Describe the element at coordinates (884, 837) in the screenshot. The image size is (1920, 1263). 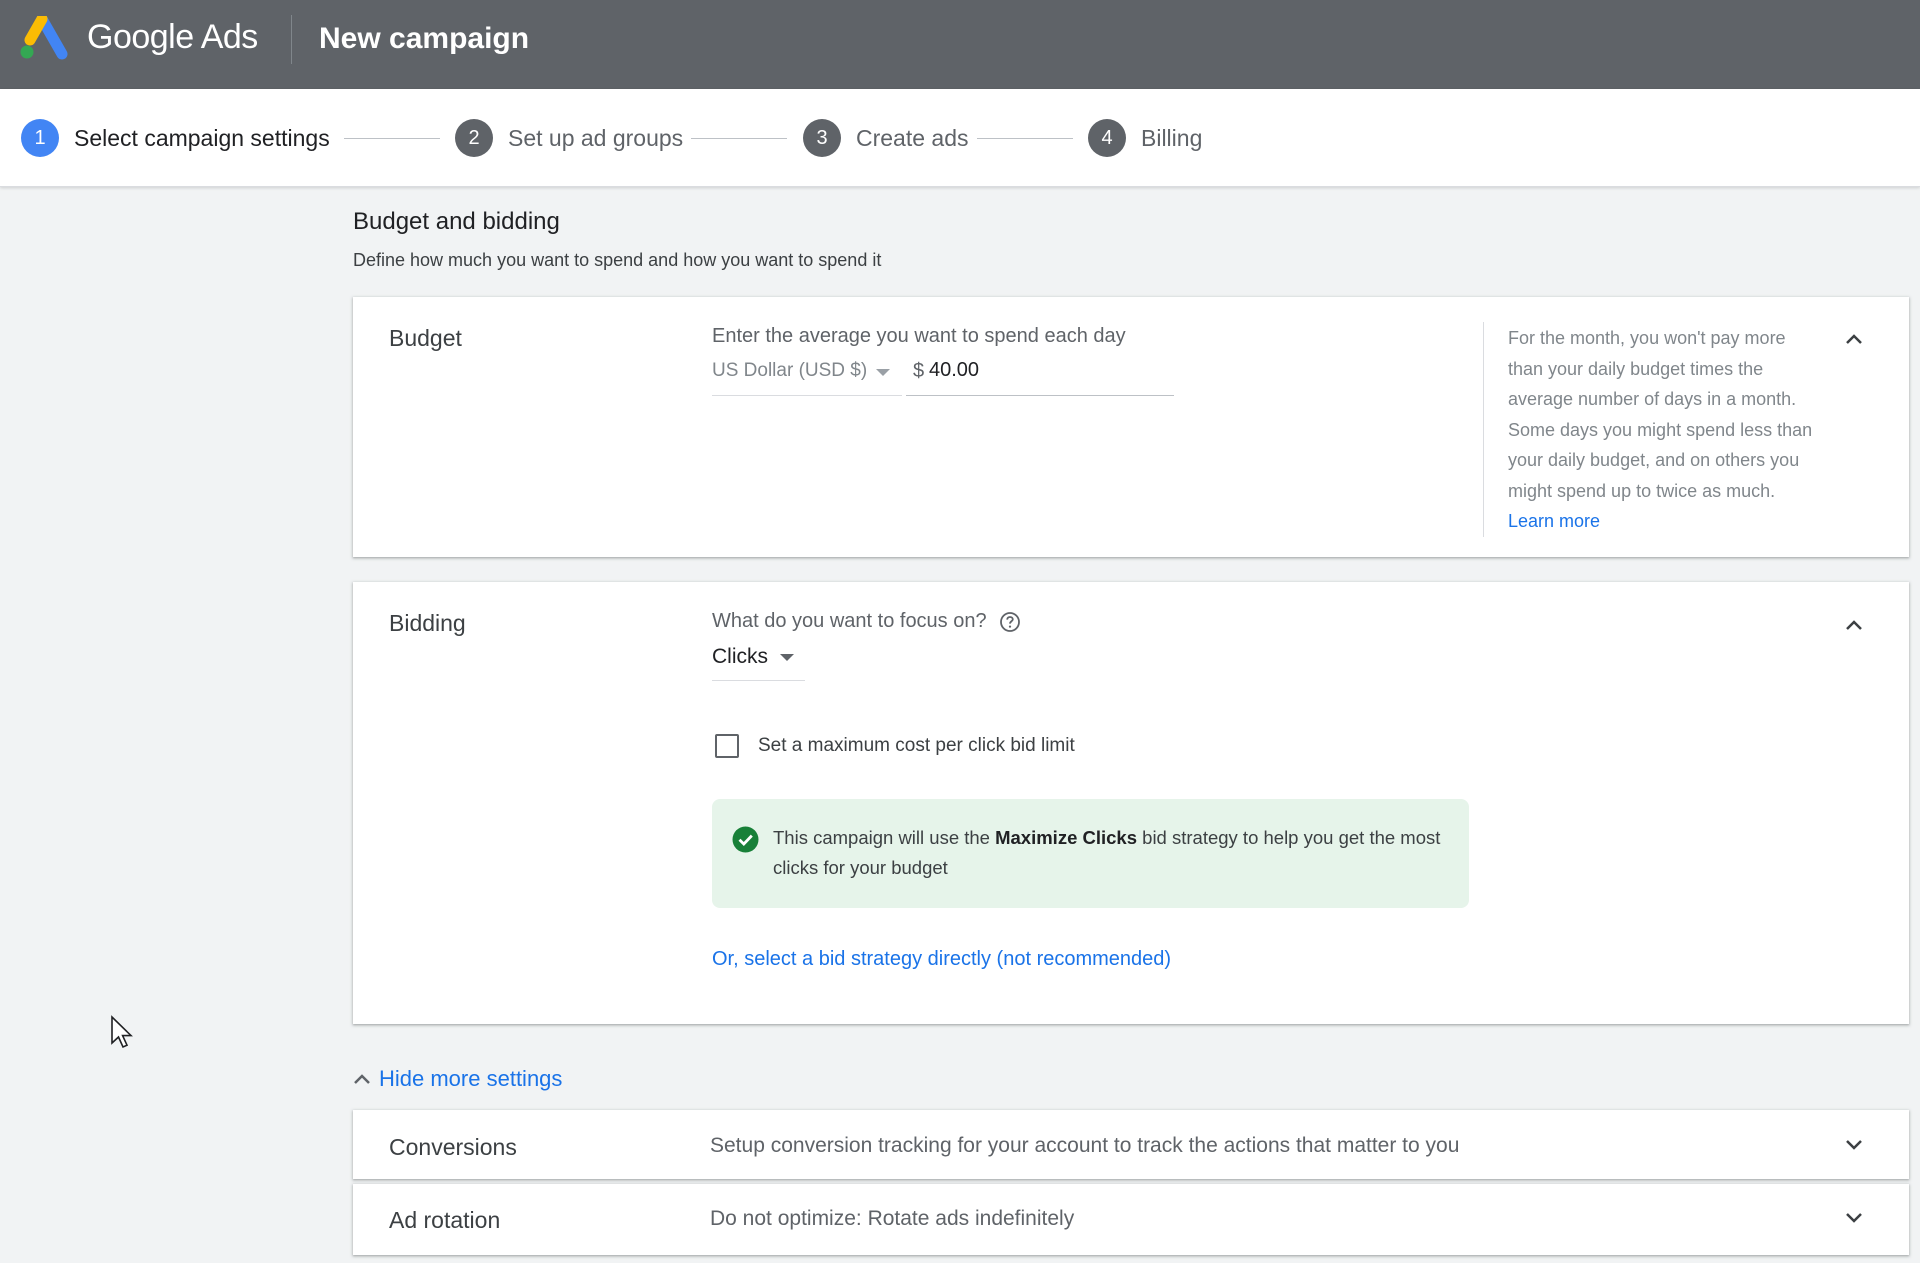
I see `info-prefix: This campaign will use the` at that location.